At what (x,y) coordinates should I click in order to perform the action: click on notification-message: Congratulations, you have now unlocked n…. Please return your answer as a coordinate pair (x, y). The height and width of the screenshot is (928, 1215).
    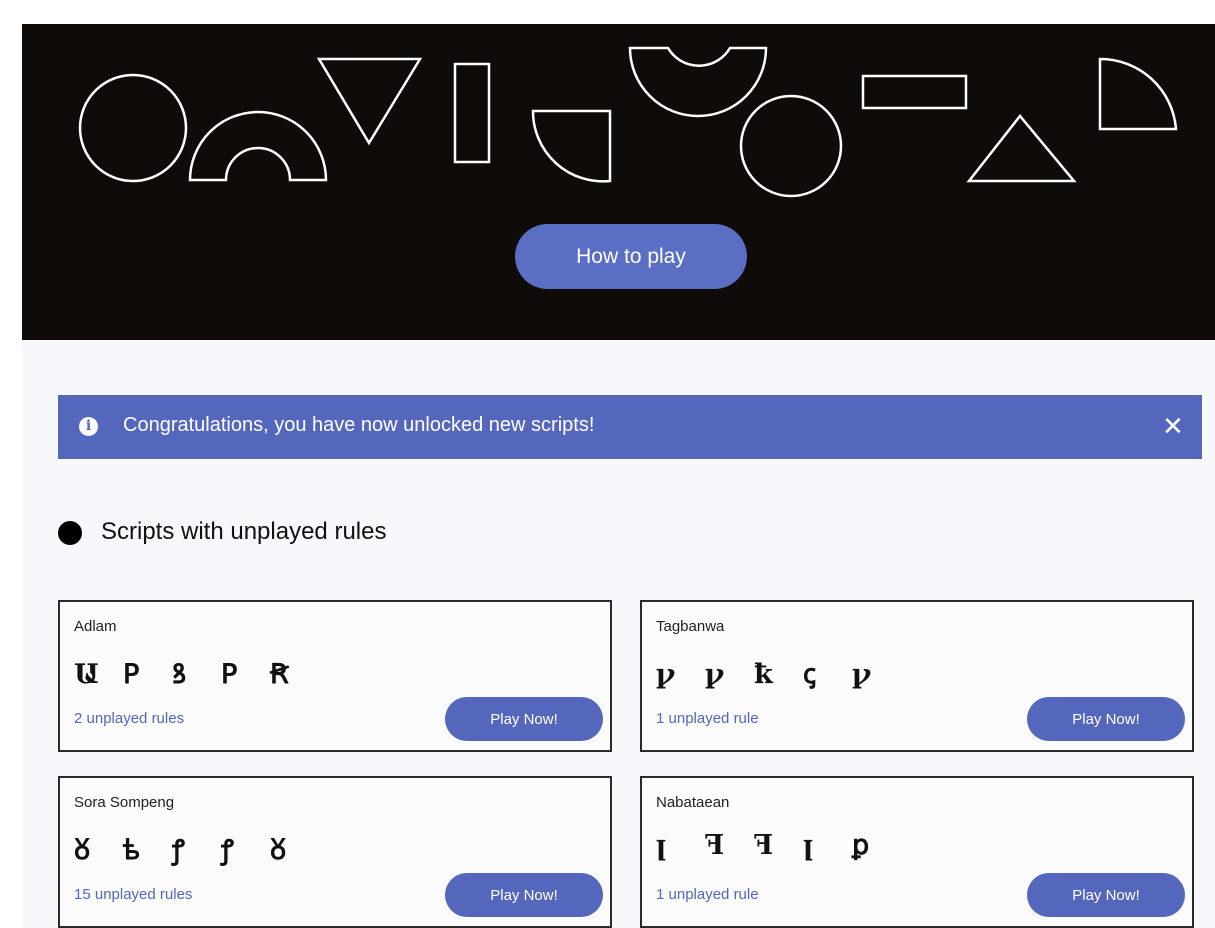
    Looking at the image, I should click on (359, 425).